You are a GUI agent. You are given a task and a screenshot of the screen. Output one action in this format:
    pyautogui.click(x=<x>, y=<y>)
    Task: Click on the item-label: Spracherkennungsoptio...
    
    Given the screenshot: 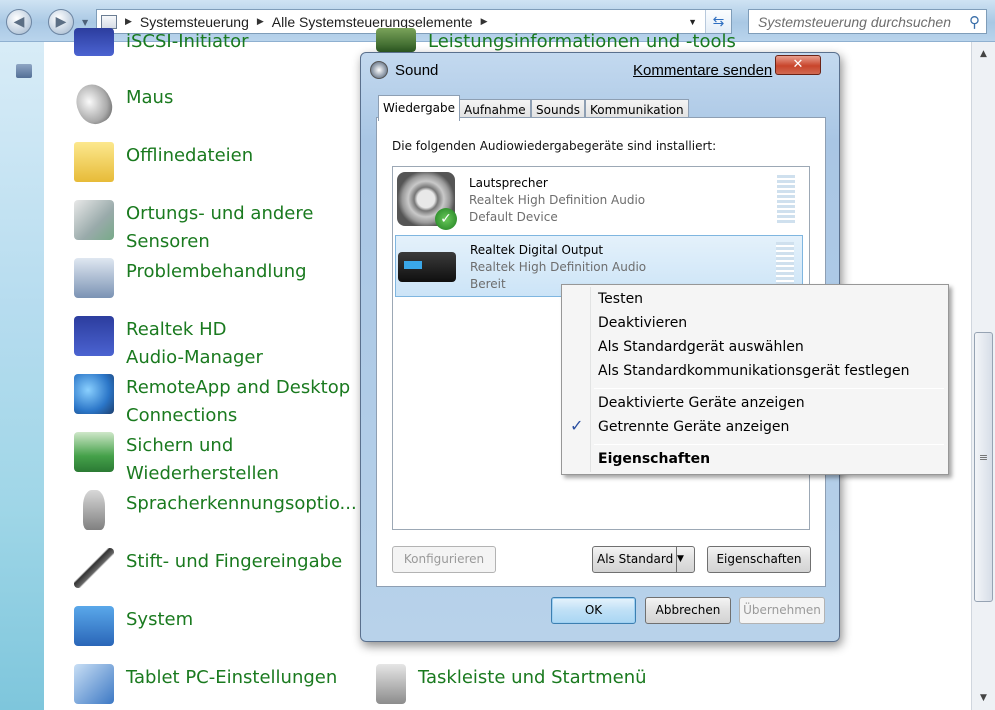 What is the action you would take?
    pyautogui.click(x=241, y=503)
    